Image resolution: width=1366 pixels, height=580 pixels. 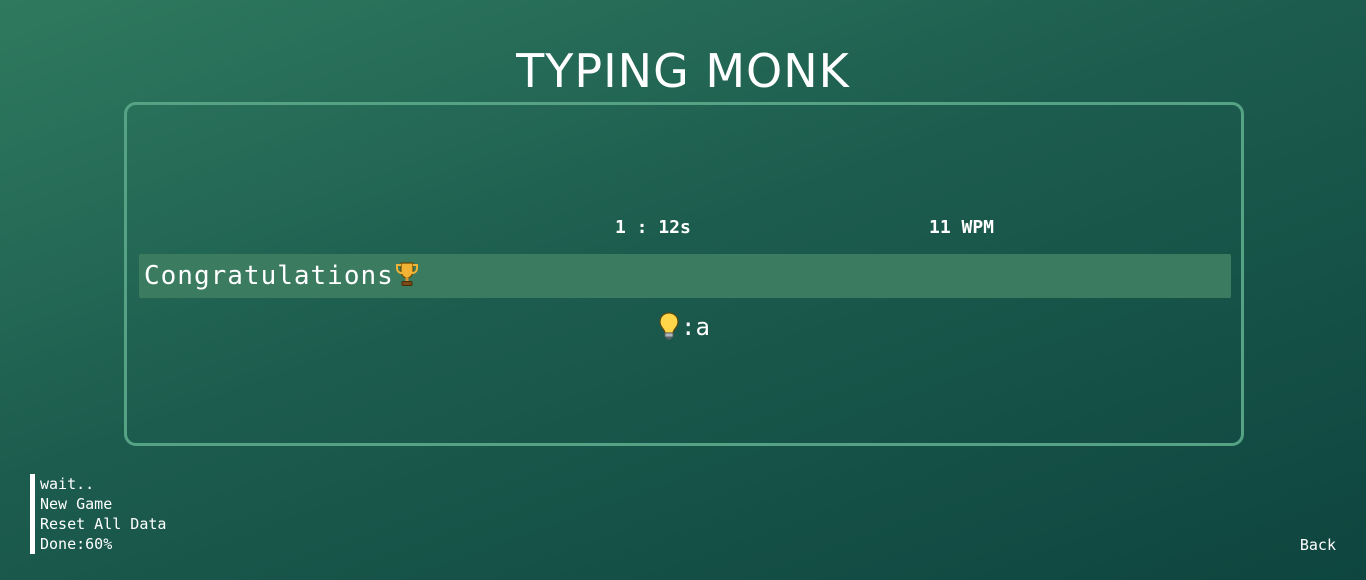 I want to click on lightbulb-icon, so click(x=669, y=326).